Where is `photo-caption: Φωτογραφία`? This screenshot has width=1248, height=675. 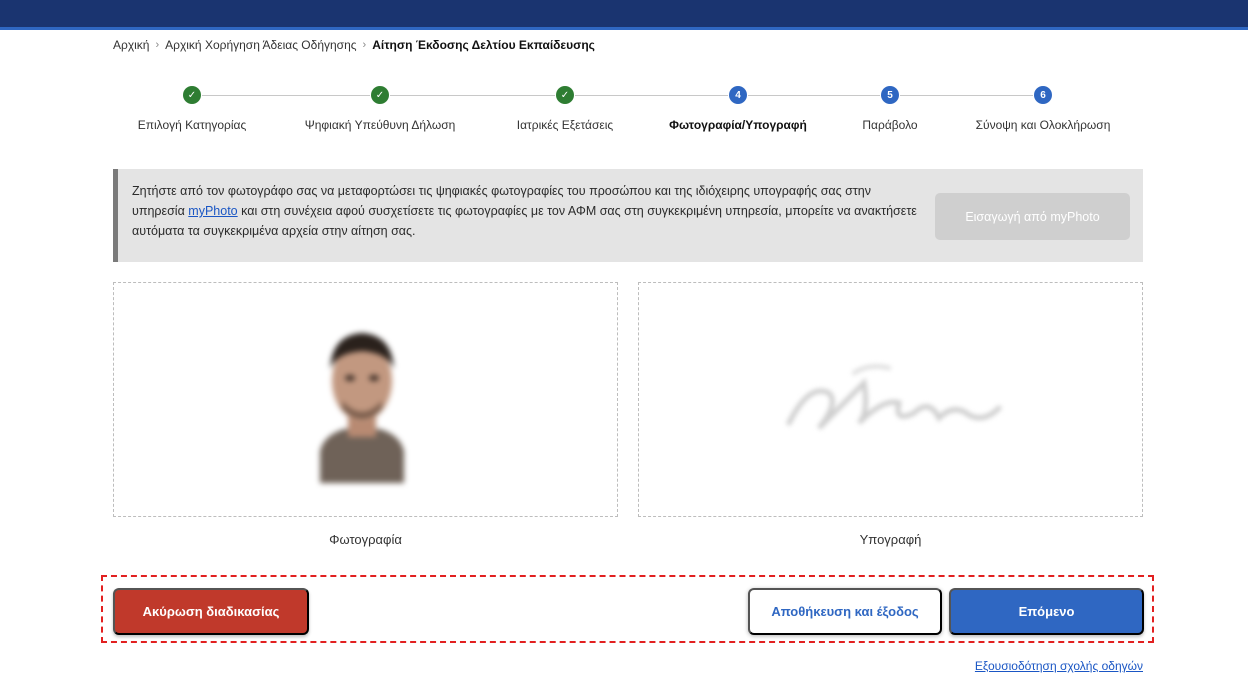 photo-caption: Φωτογραφία is located at coordinates (365, 539).